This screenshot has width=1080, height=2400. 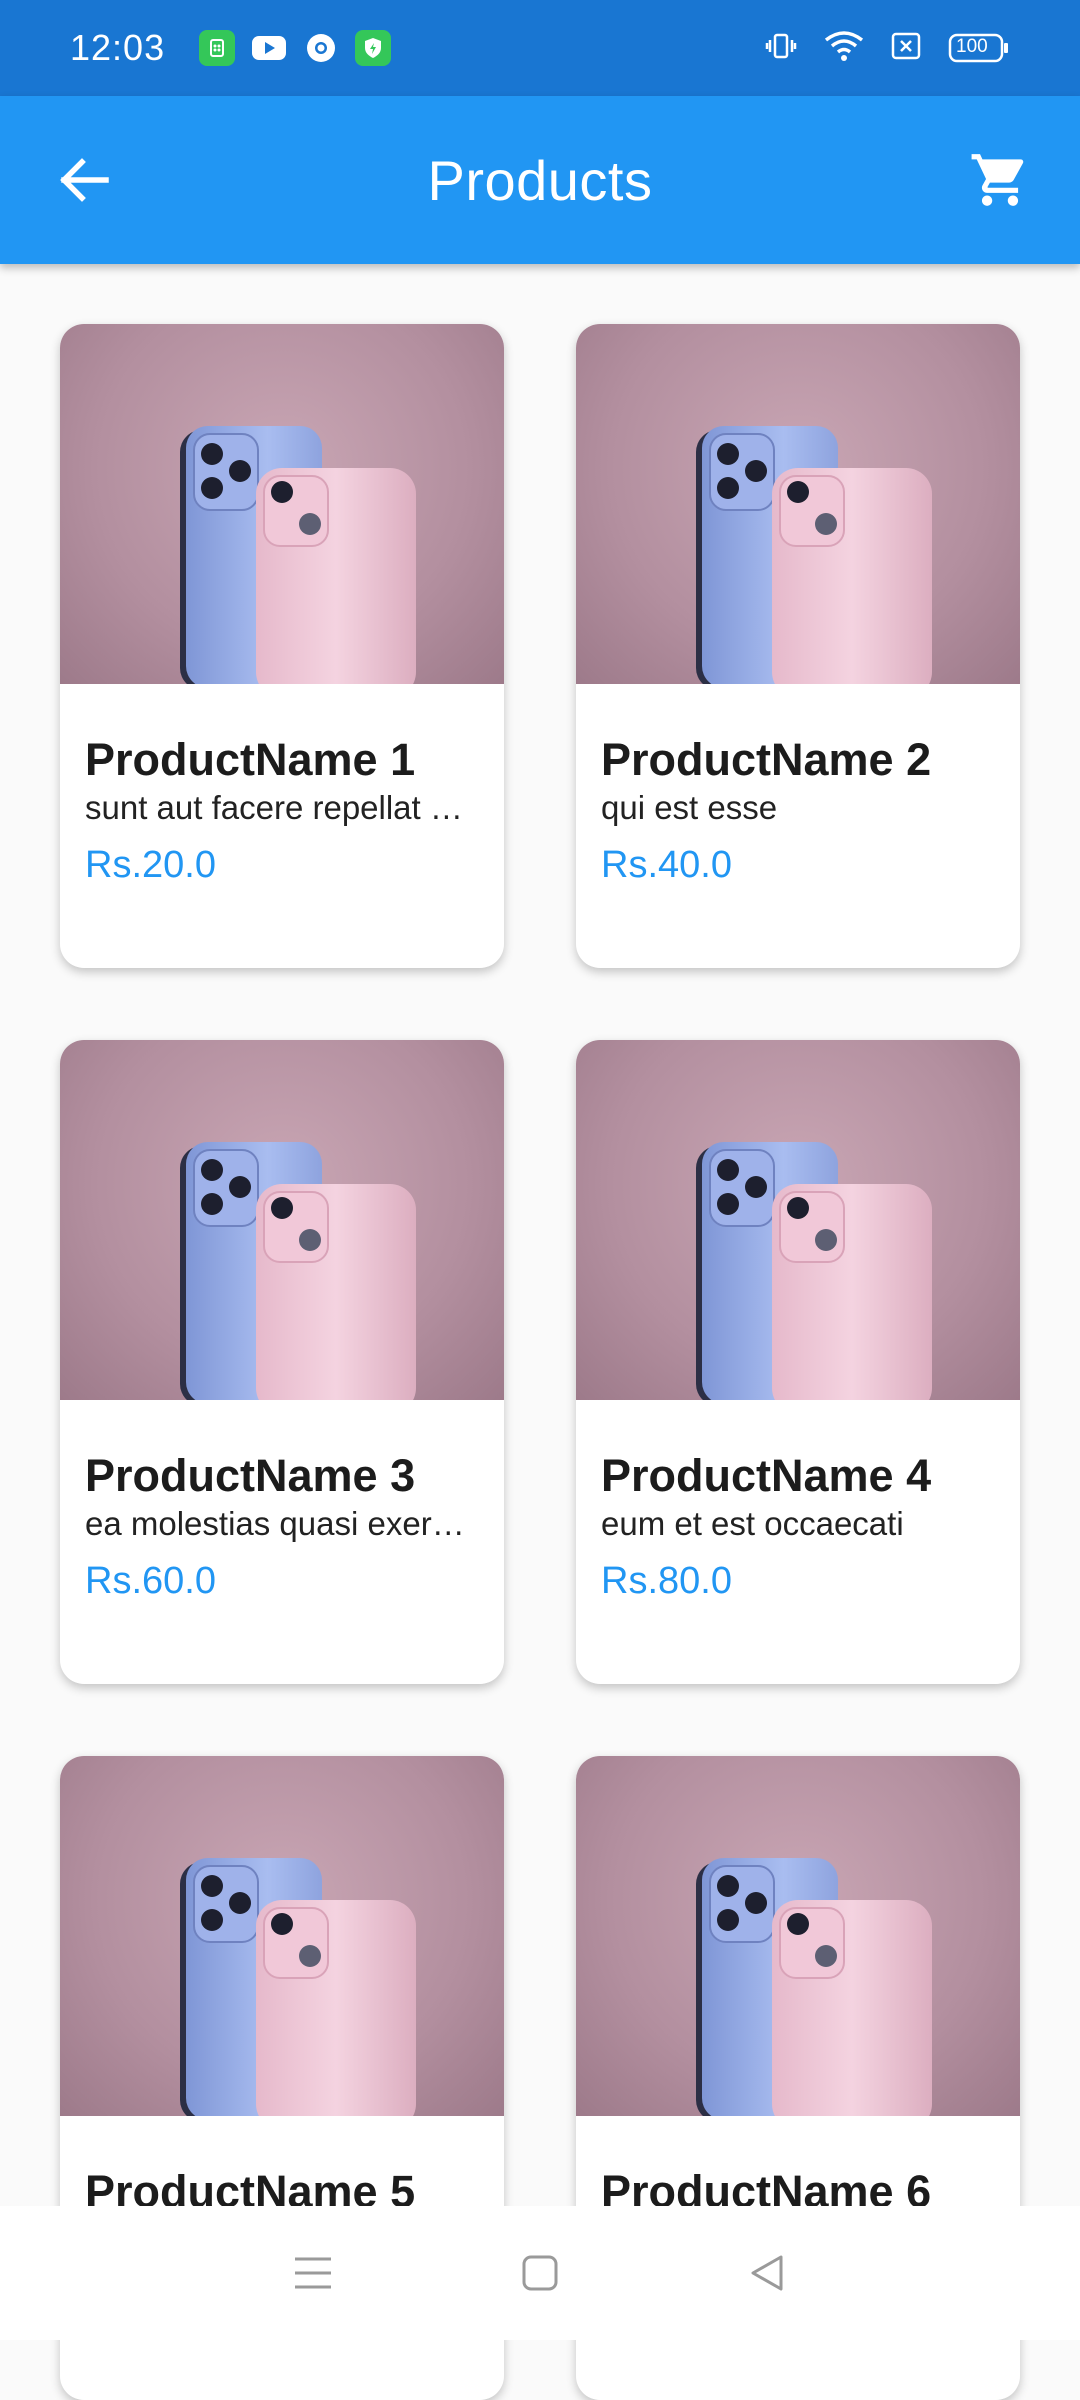 What do you see at coordinates (282, 2167) in the screenshot?
I see `product-info: ProductName 5` at bounding box center [282, 2167].